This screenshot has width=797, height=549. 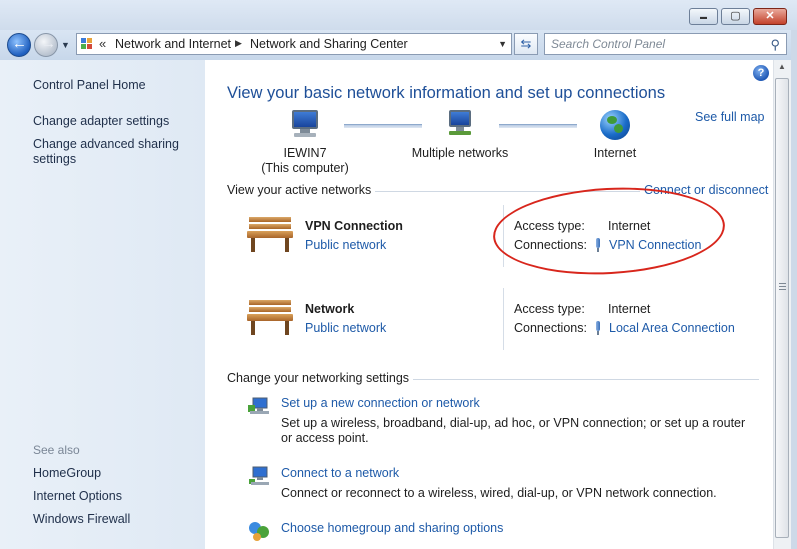 What do you see at coordinates (102, 43) in the screenshot?
I see `breadcrumb-overflow-icon: «` at bounding box center [102, 43].